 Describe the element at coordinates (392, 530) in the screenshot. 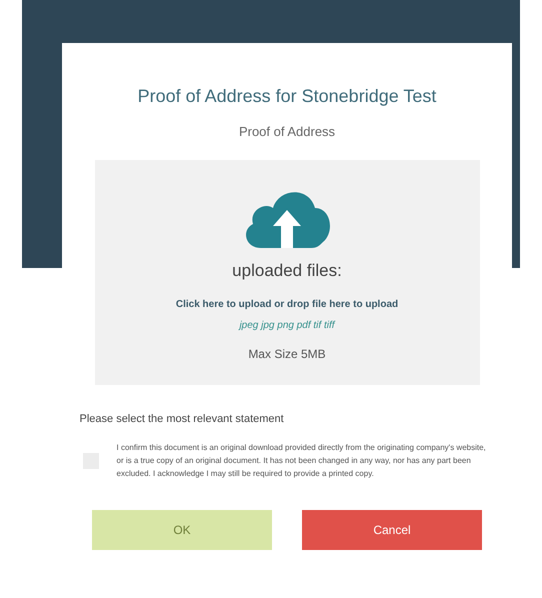

I see `cancel-button: Cancel` at that location.